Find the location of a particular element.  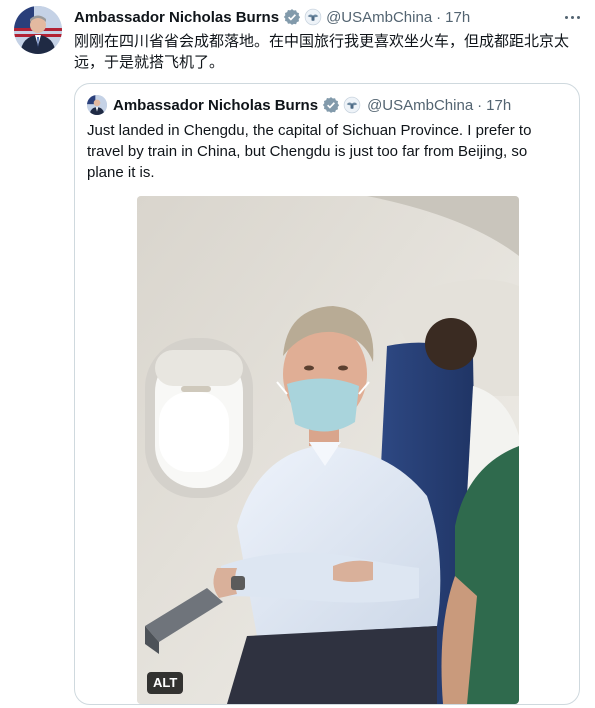

author-handle: @USAmbChina is located at coordinates (379, 17).